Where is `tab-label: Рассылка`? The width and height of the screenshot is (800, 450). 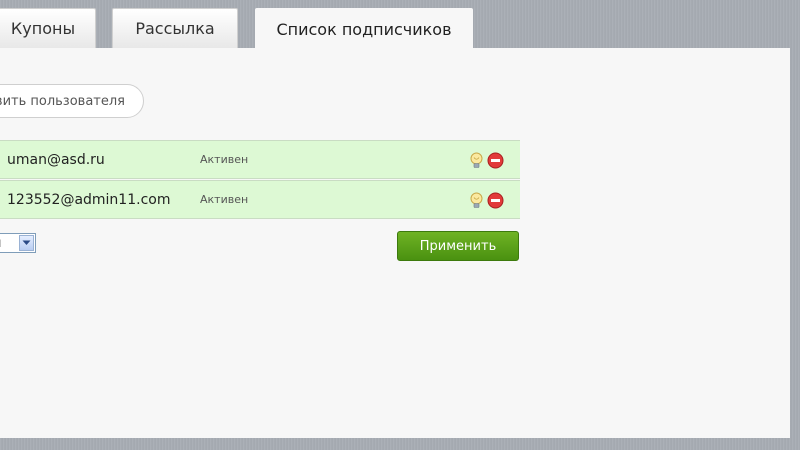
tab-label: Рассылка is located at coordinates (175, 28).